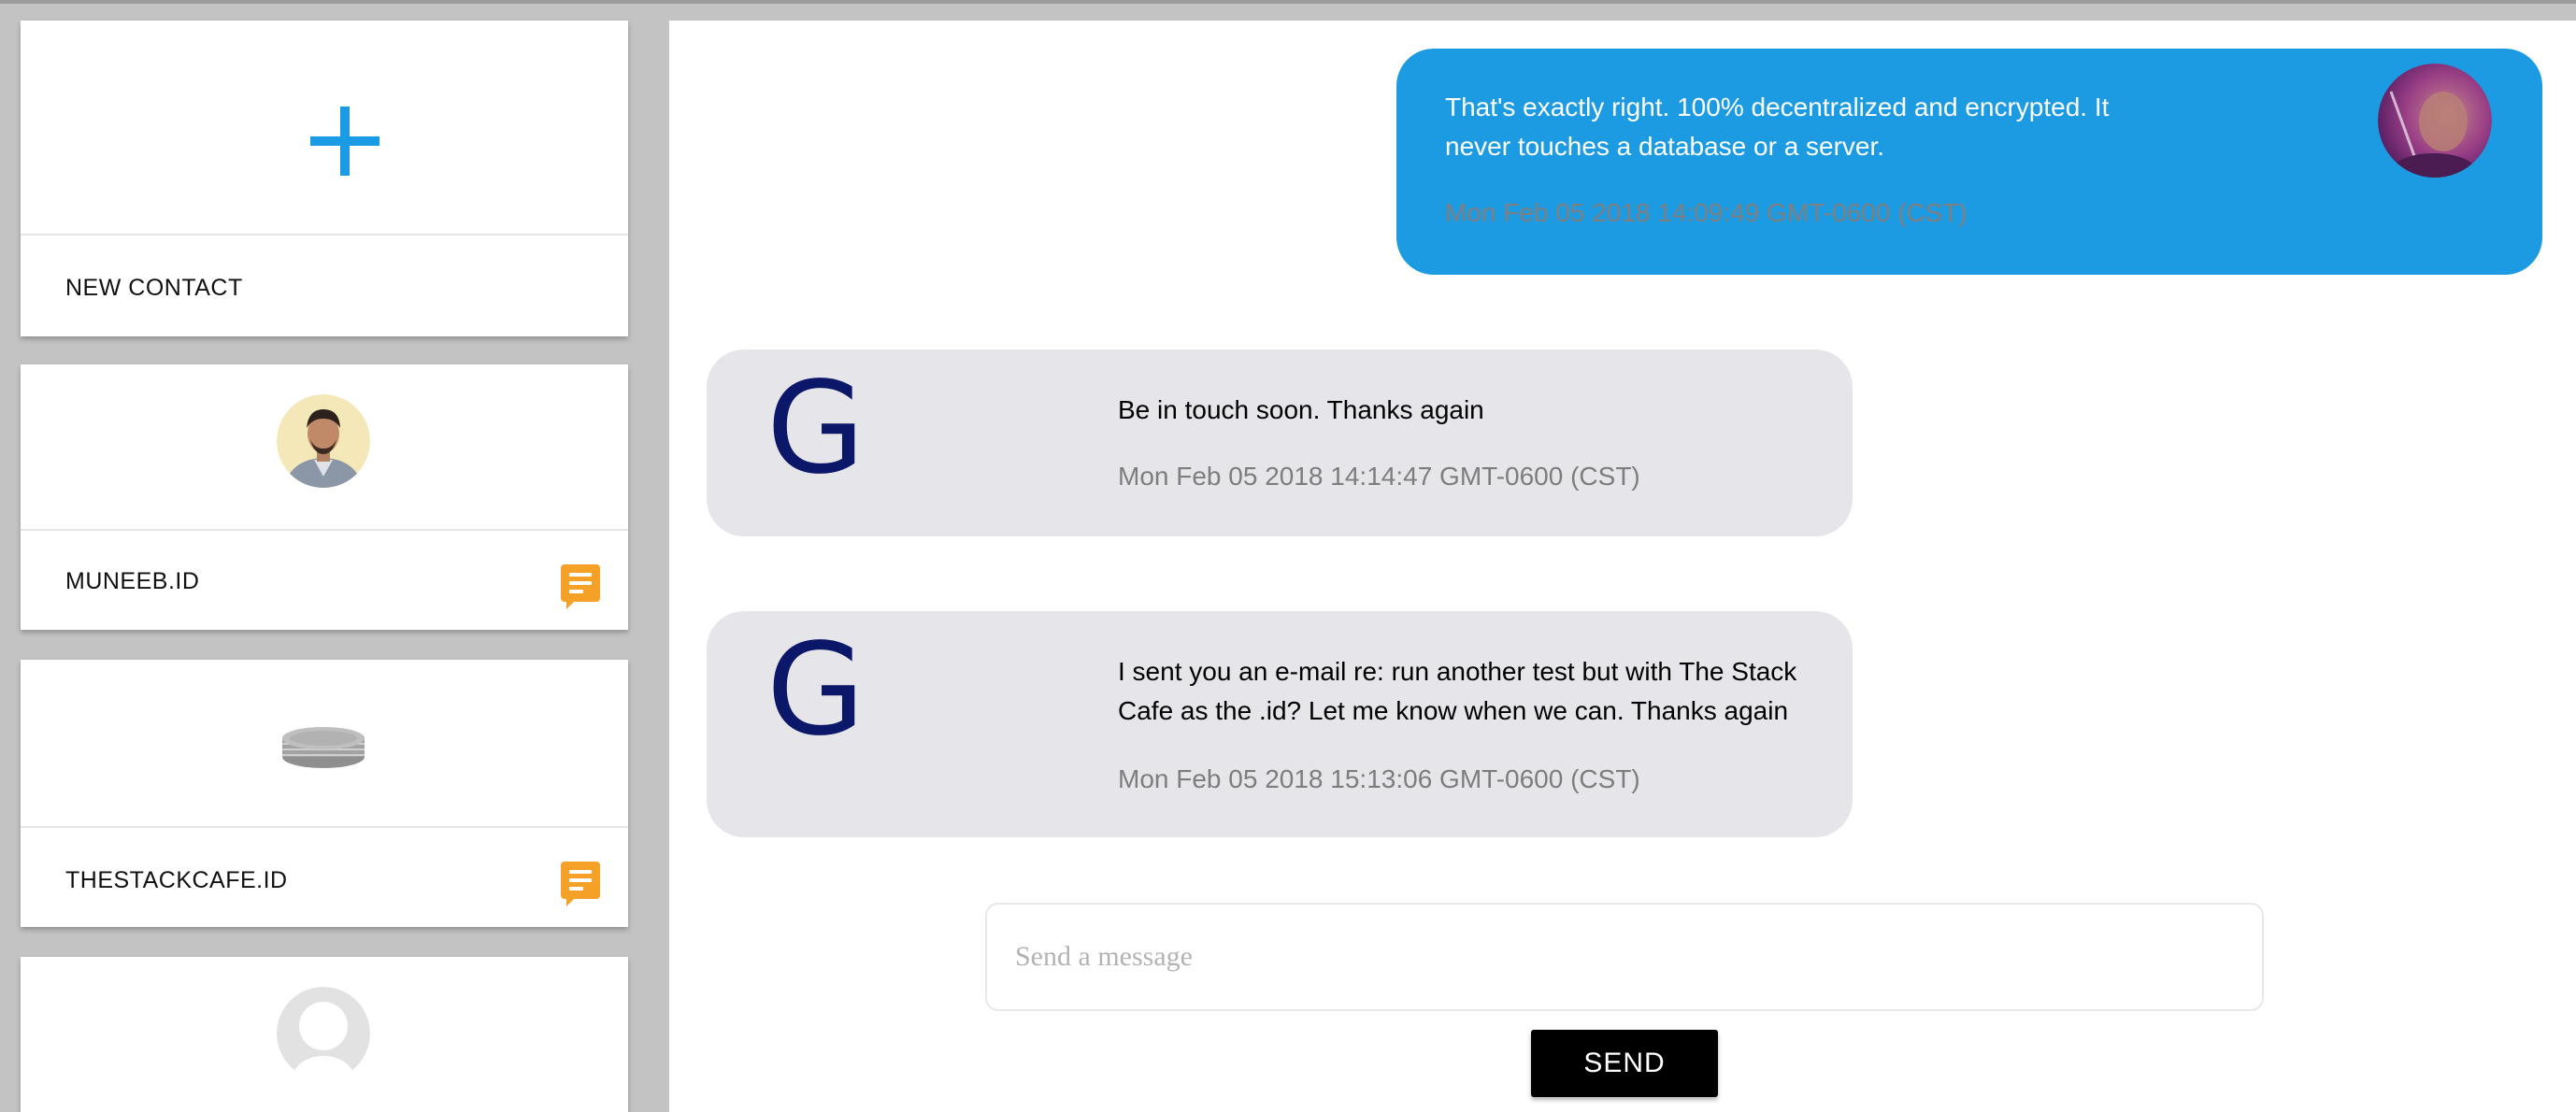 The width and height of the screenshot is (2576, 1112). I want to click on stack-logo-avatar, so click(323, 744).